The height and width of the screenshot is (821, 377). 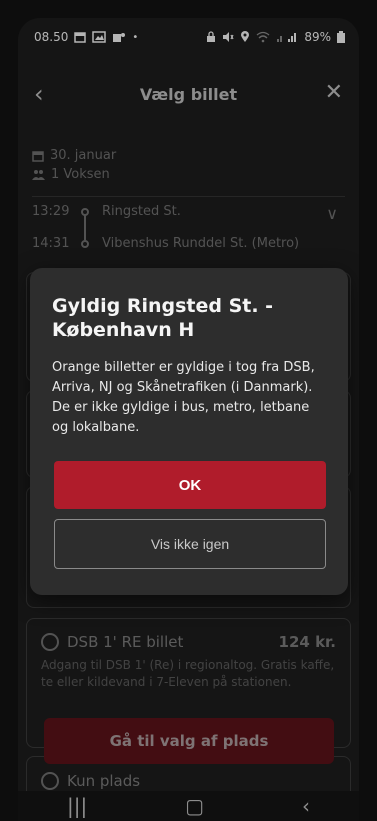 I want to click on ok-button: OK, so click(x=190, y=485).